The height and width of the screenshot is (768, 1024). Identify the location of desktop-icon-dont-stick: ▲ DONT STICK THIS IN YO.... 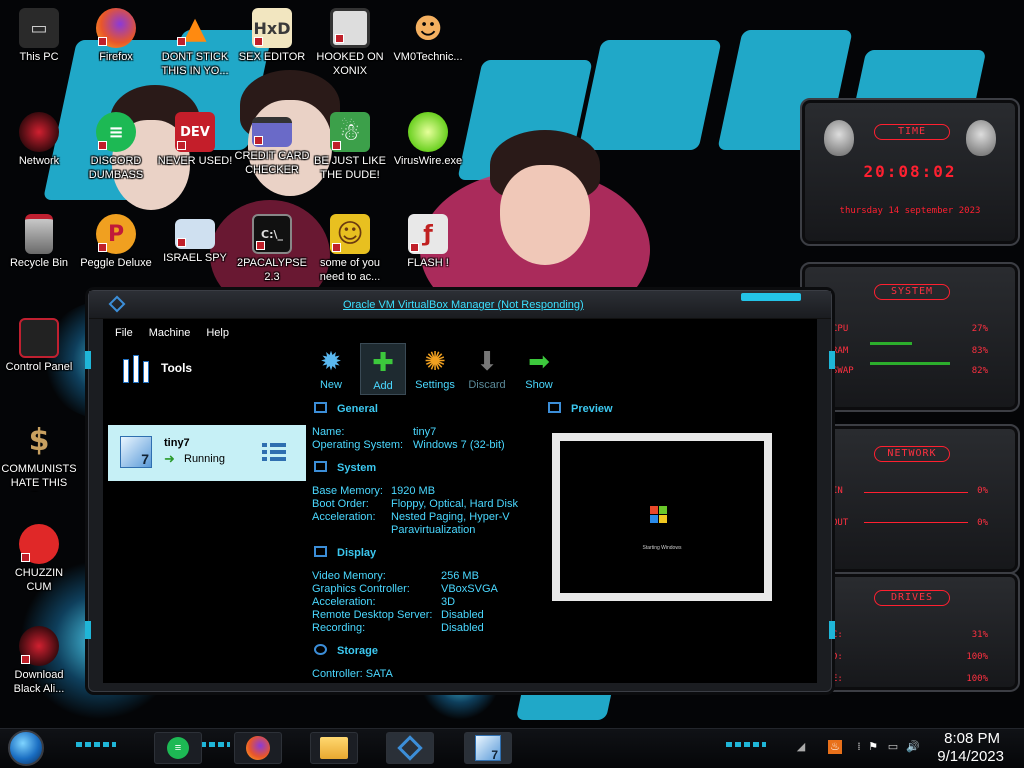
(195, 43).